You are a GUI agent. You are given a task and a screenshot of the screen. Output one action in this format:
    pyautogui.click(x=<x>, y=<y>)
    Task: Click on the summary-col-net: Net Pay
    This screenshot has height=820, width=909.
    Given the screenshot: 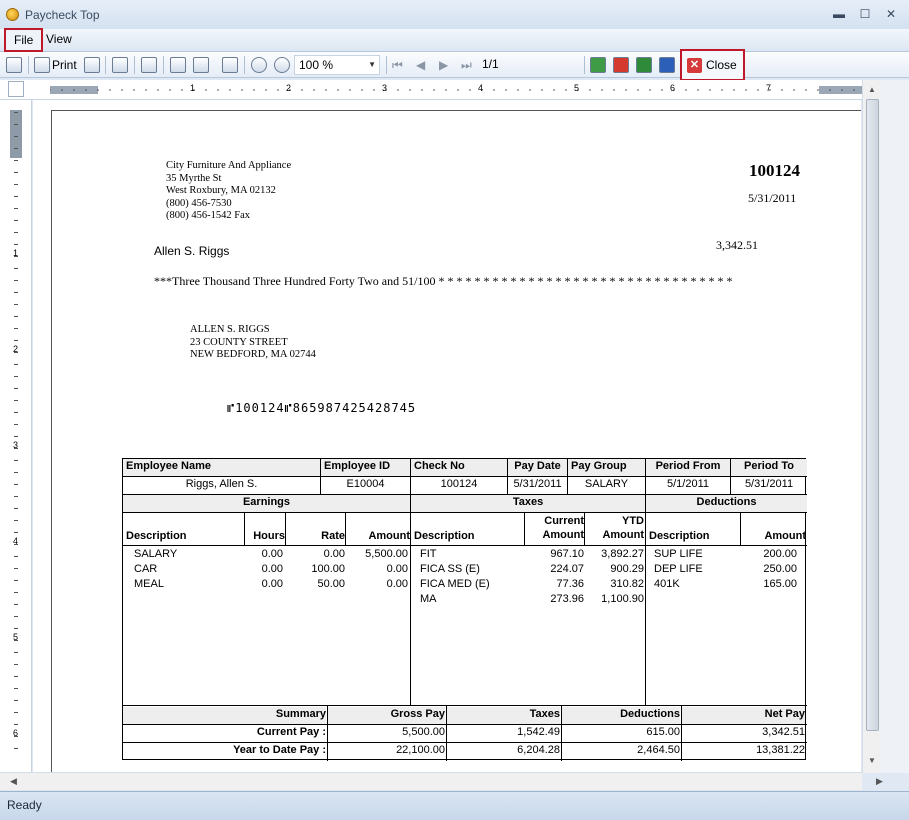 What is the action you would take?
    pyautogui.click(x=743, y=715)
    